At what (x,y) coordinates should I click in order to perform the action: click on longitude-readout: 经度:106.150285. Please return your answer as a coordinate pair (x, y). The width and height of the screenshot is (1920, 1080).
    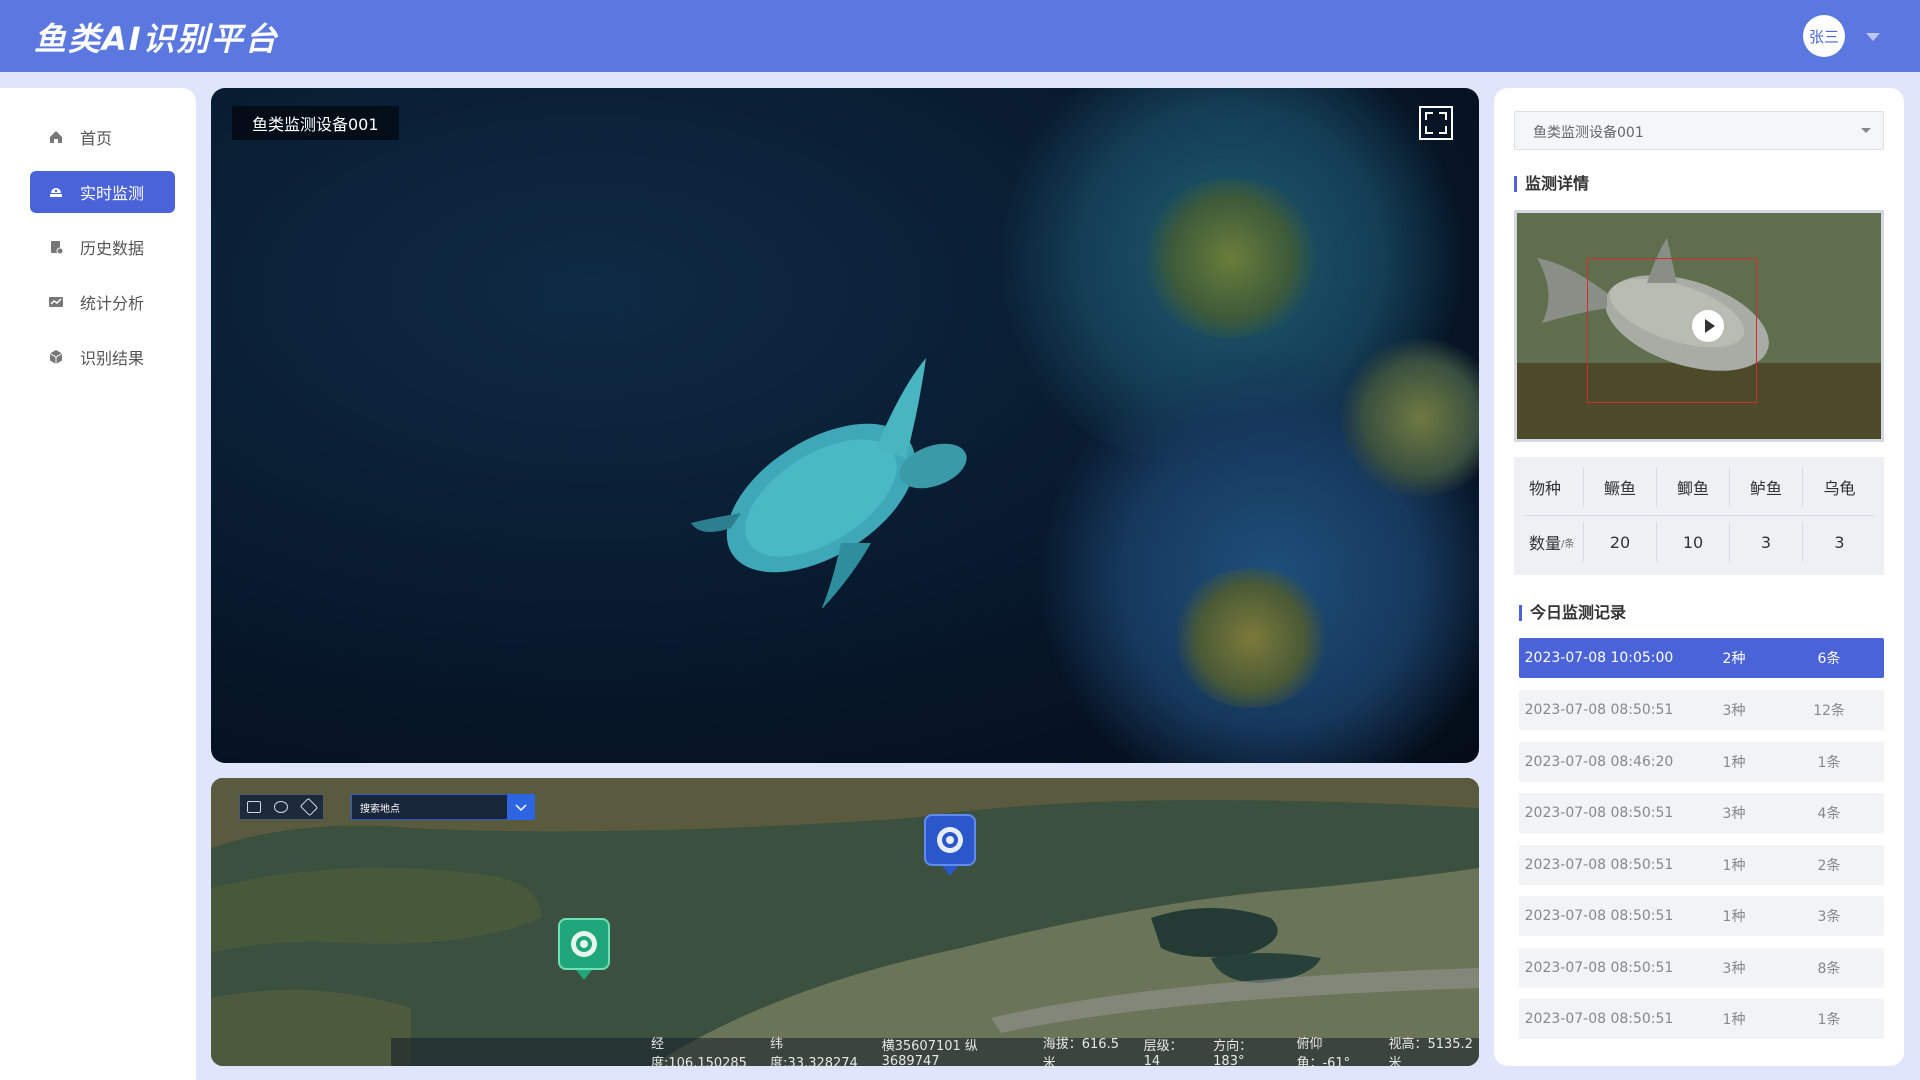
    Looking at the image, I should click on (699, 1051).